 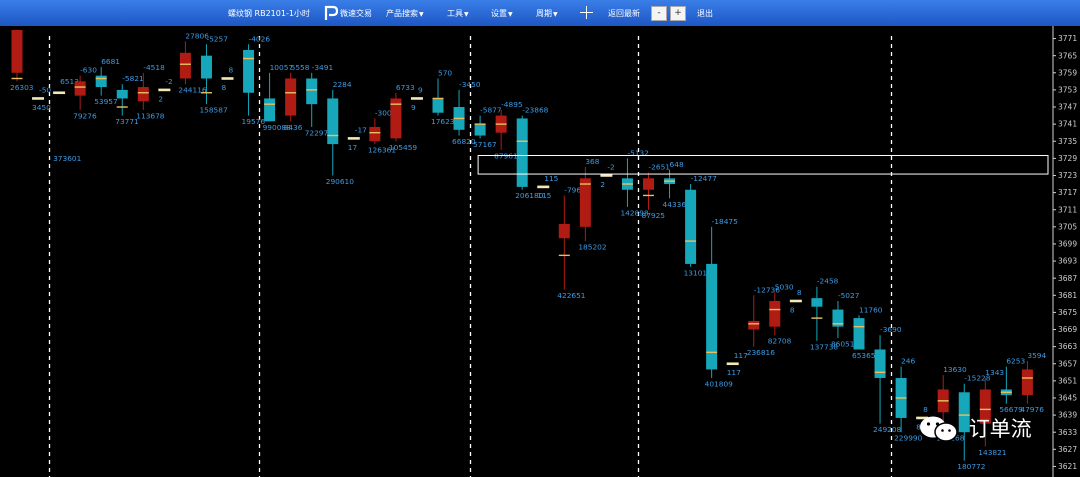 What do you see at coordinates (1067, 72) in the screenshot?
I see `y-tick-label: 3759` at bounding box center [1067, 72].